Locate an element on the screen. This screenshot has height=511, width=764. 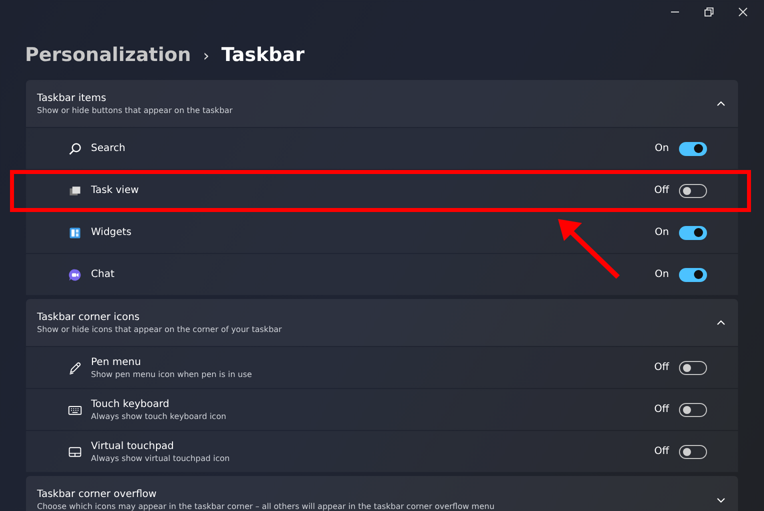
setting-label: Pen menu is located at coordinates (116, 362).